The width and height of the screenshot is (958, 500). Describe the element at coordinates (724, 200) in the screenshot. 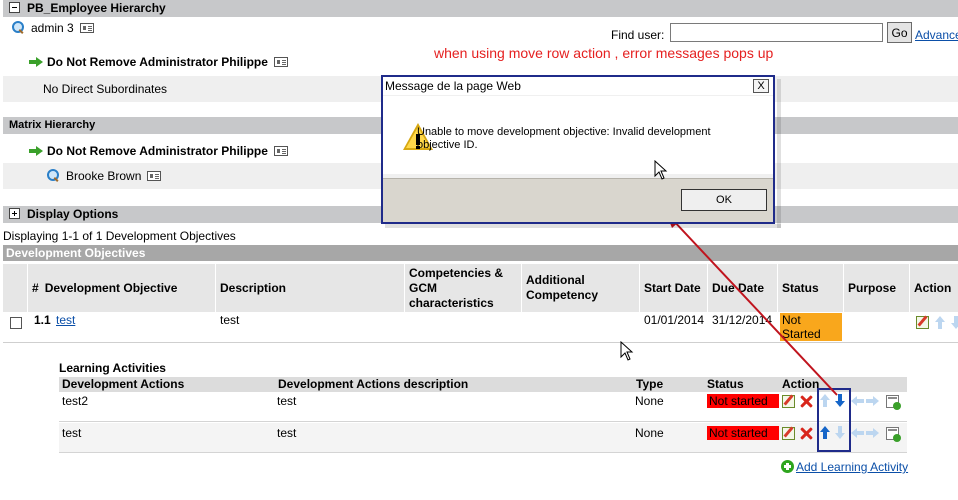

I see `dialog-ok-button: OK` at that location.